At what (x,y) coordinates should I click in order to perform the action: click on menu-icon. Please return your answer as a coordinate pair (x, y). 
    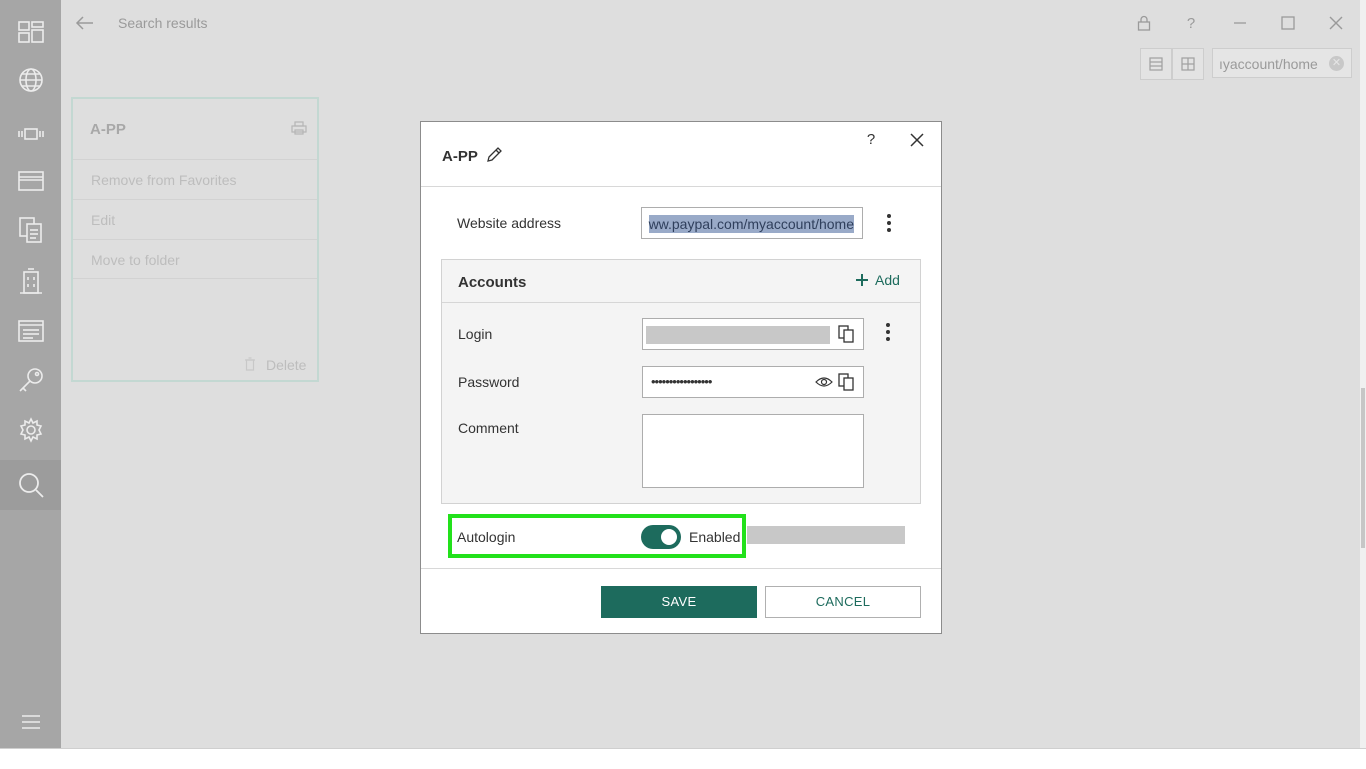
    Looking at the image, I should click on (31, 722).